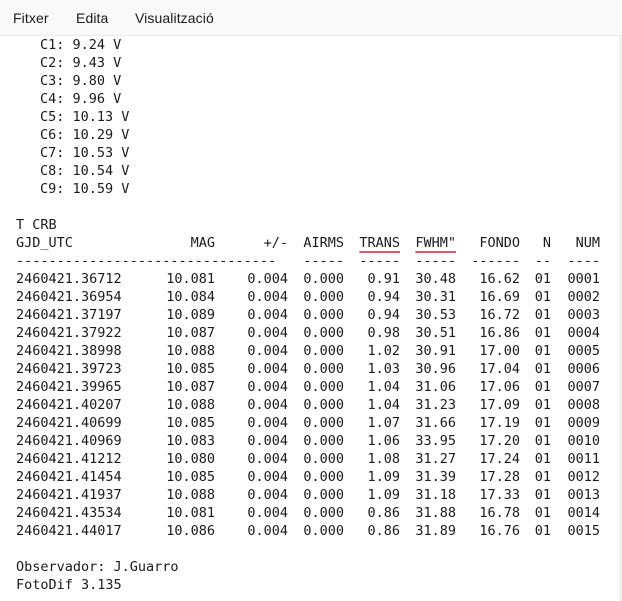 This screenshot has width=622, height=601. What do you see at coordinates (190, 513) in the screenshot?
I see `table-cell-mag: 10.081` at bounding box center [190, 513].